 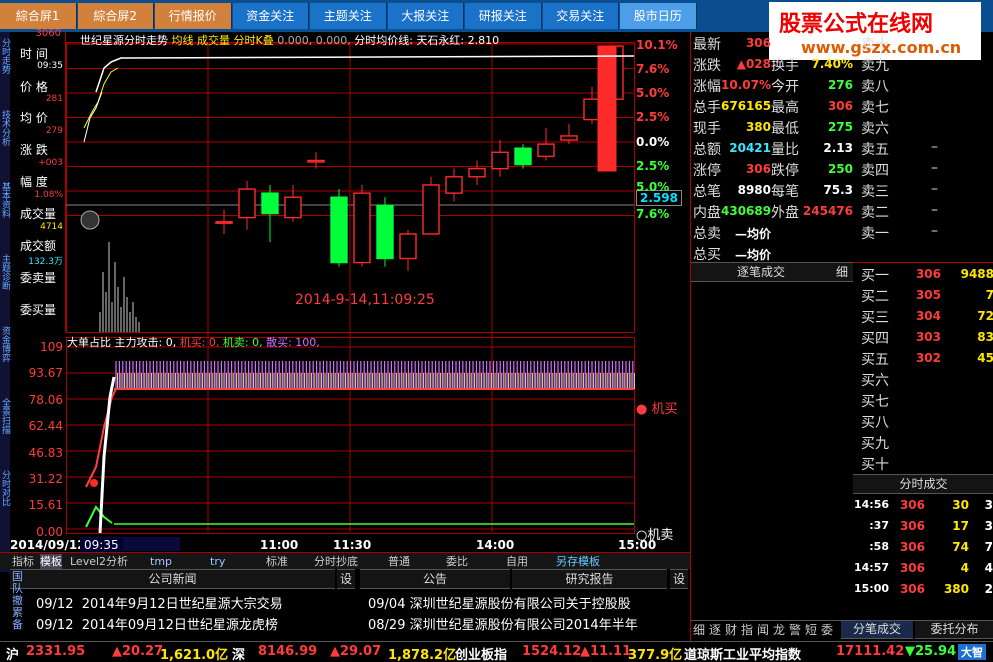 I want to click on news-date: 09/12, so click(x=55, y=625).